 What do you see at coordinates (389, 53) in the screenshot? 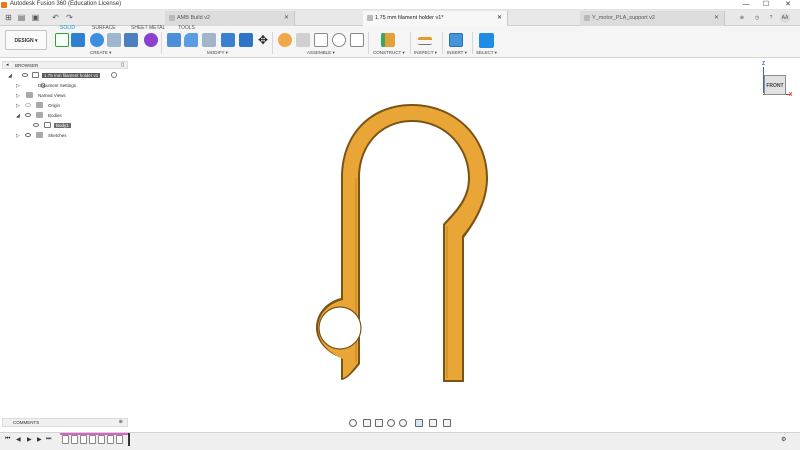
I see `construct-group-label: CONSTRUCT ▾` at bounding box center [389, 53].